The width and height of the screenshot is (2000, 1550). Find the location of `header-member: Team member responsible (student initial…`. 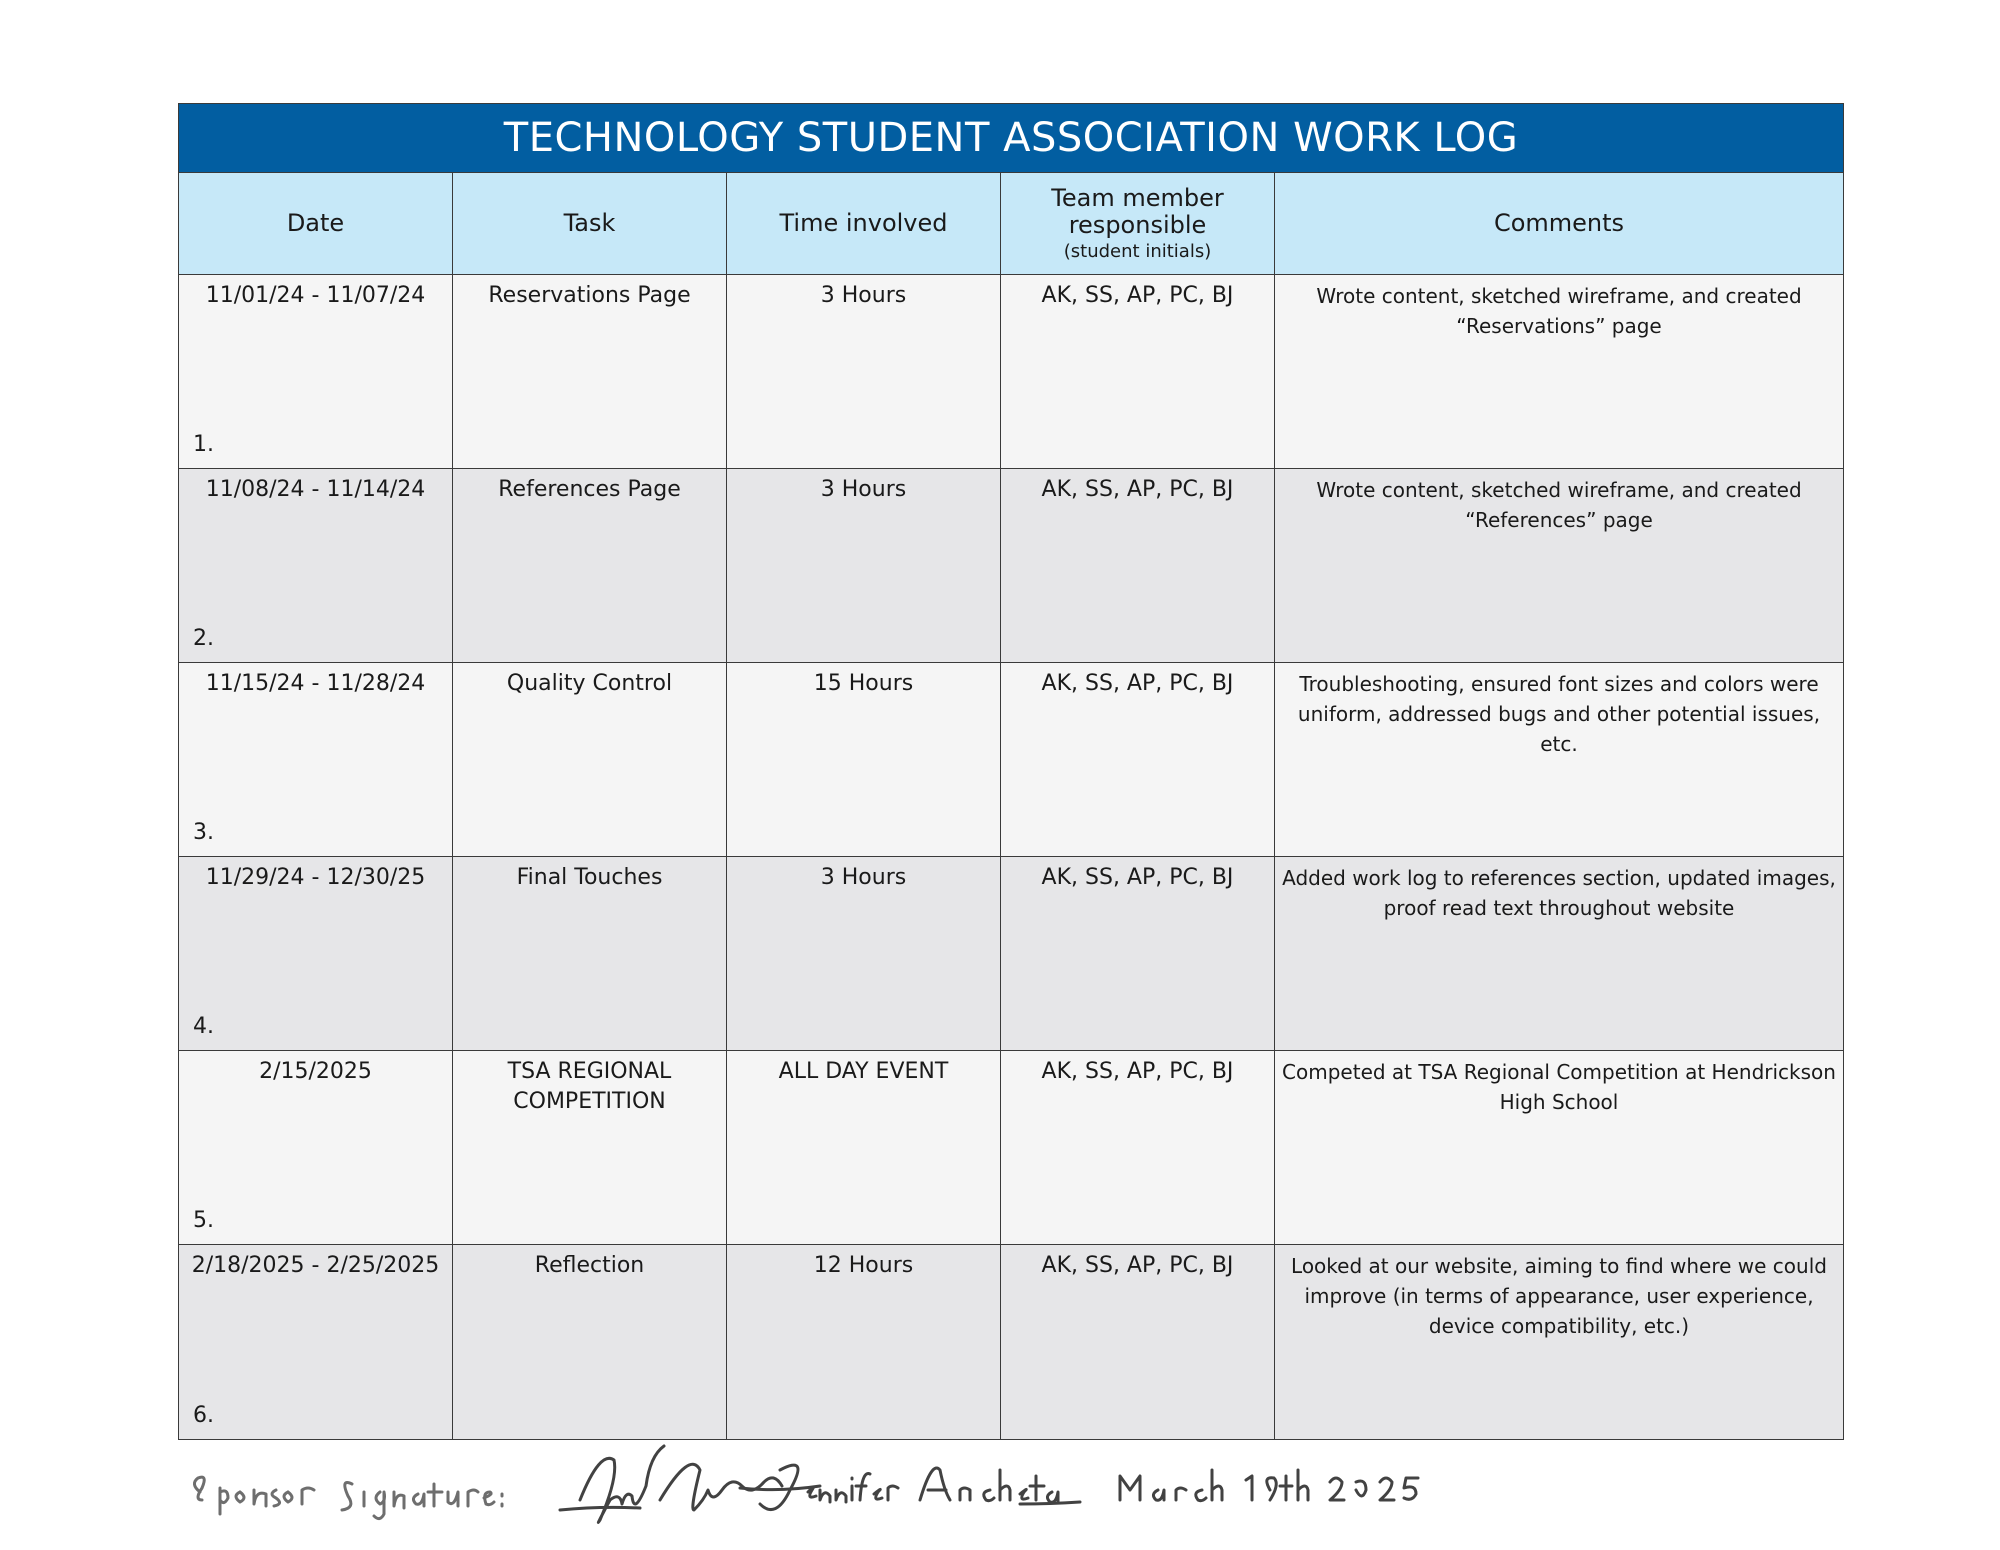

header-member: Team member responsible (student initial… is located at coordinates (1138, 224).